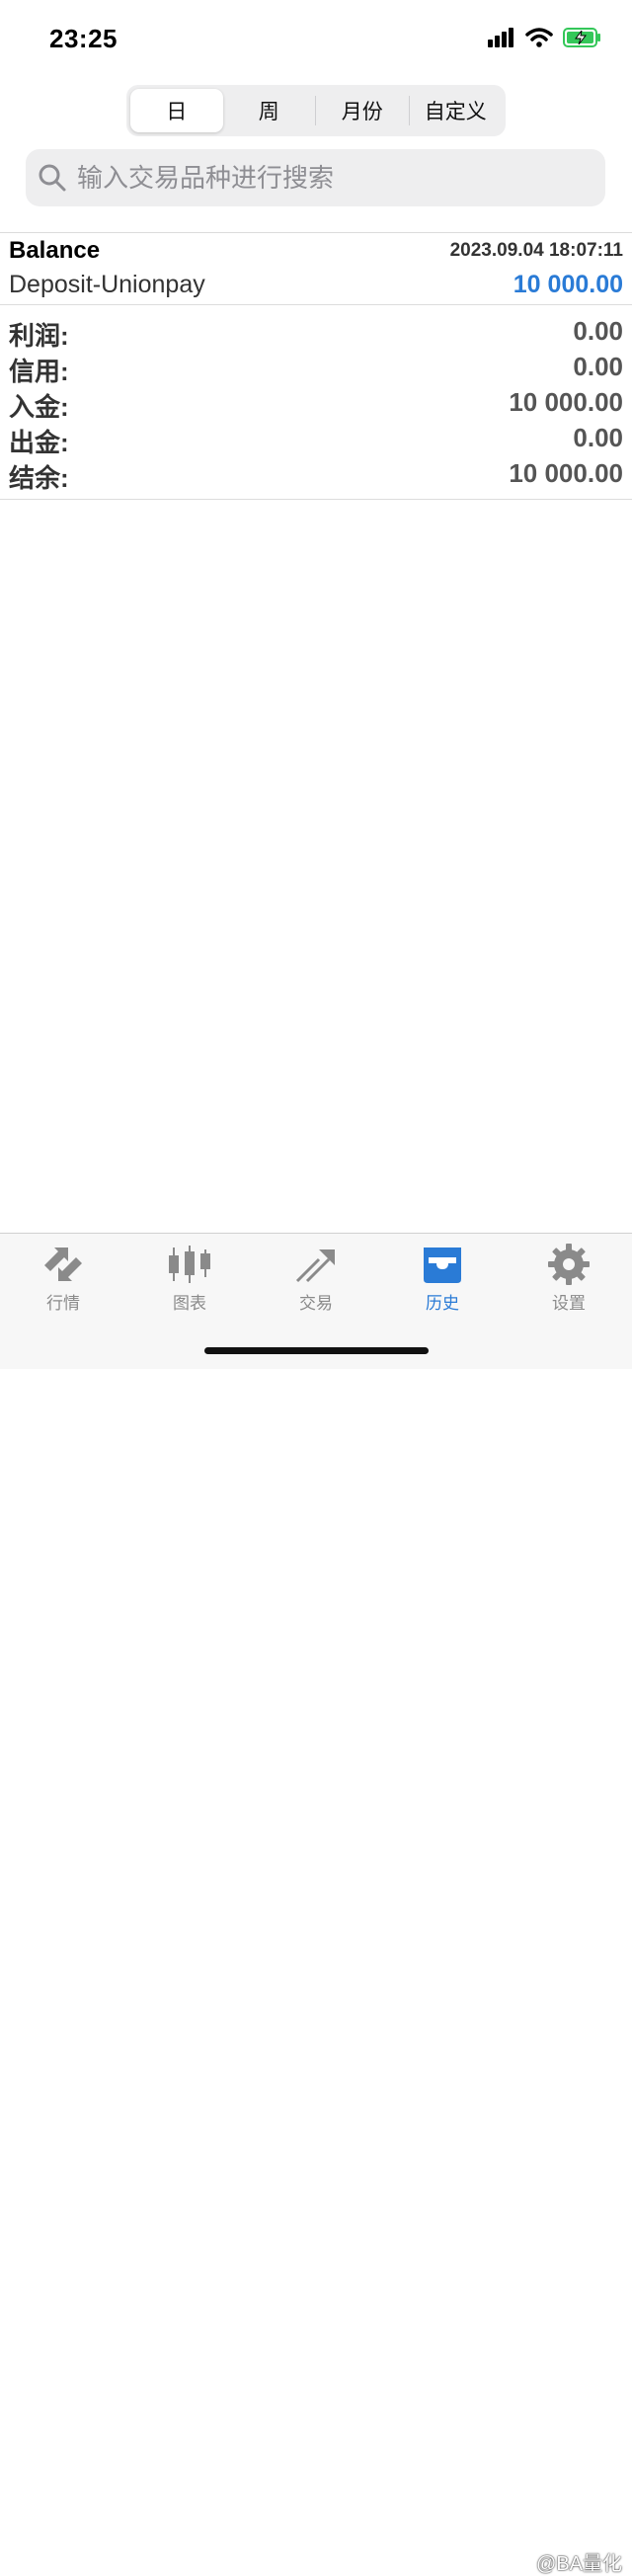 Image resolution: width=632 pixels, height=2576 pixels. What do you see at coordinates (317, 1350) in the screenshot?
I see `home-indicator` at bounding box center [317, 1350].